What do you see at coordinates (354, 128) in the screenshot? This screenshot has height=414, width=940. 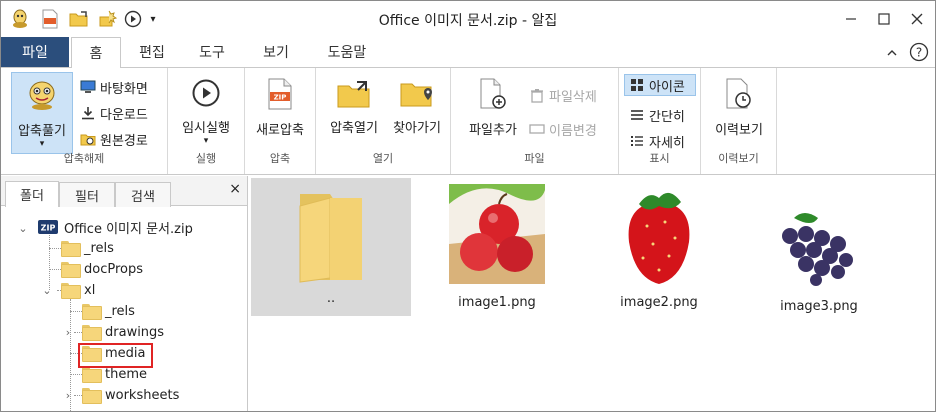 I see `open-archive-label: 압축열기` at bounding box center [354, 128].